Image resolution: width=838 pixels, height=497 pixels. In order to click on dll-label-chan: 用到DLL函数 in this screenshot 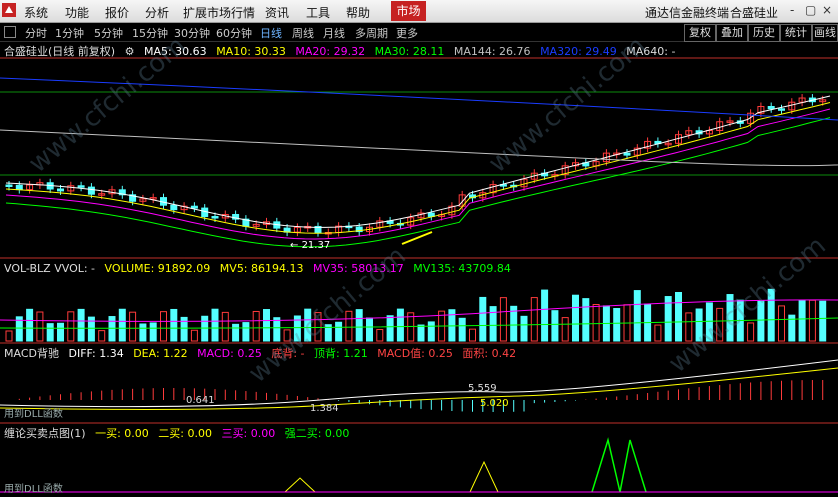, I will do `click(33, 489)`.